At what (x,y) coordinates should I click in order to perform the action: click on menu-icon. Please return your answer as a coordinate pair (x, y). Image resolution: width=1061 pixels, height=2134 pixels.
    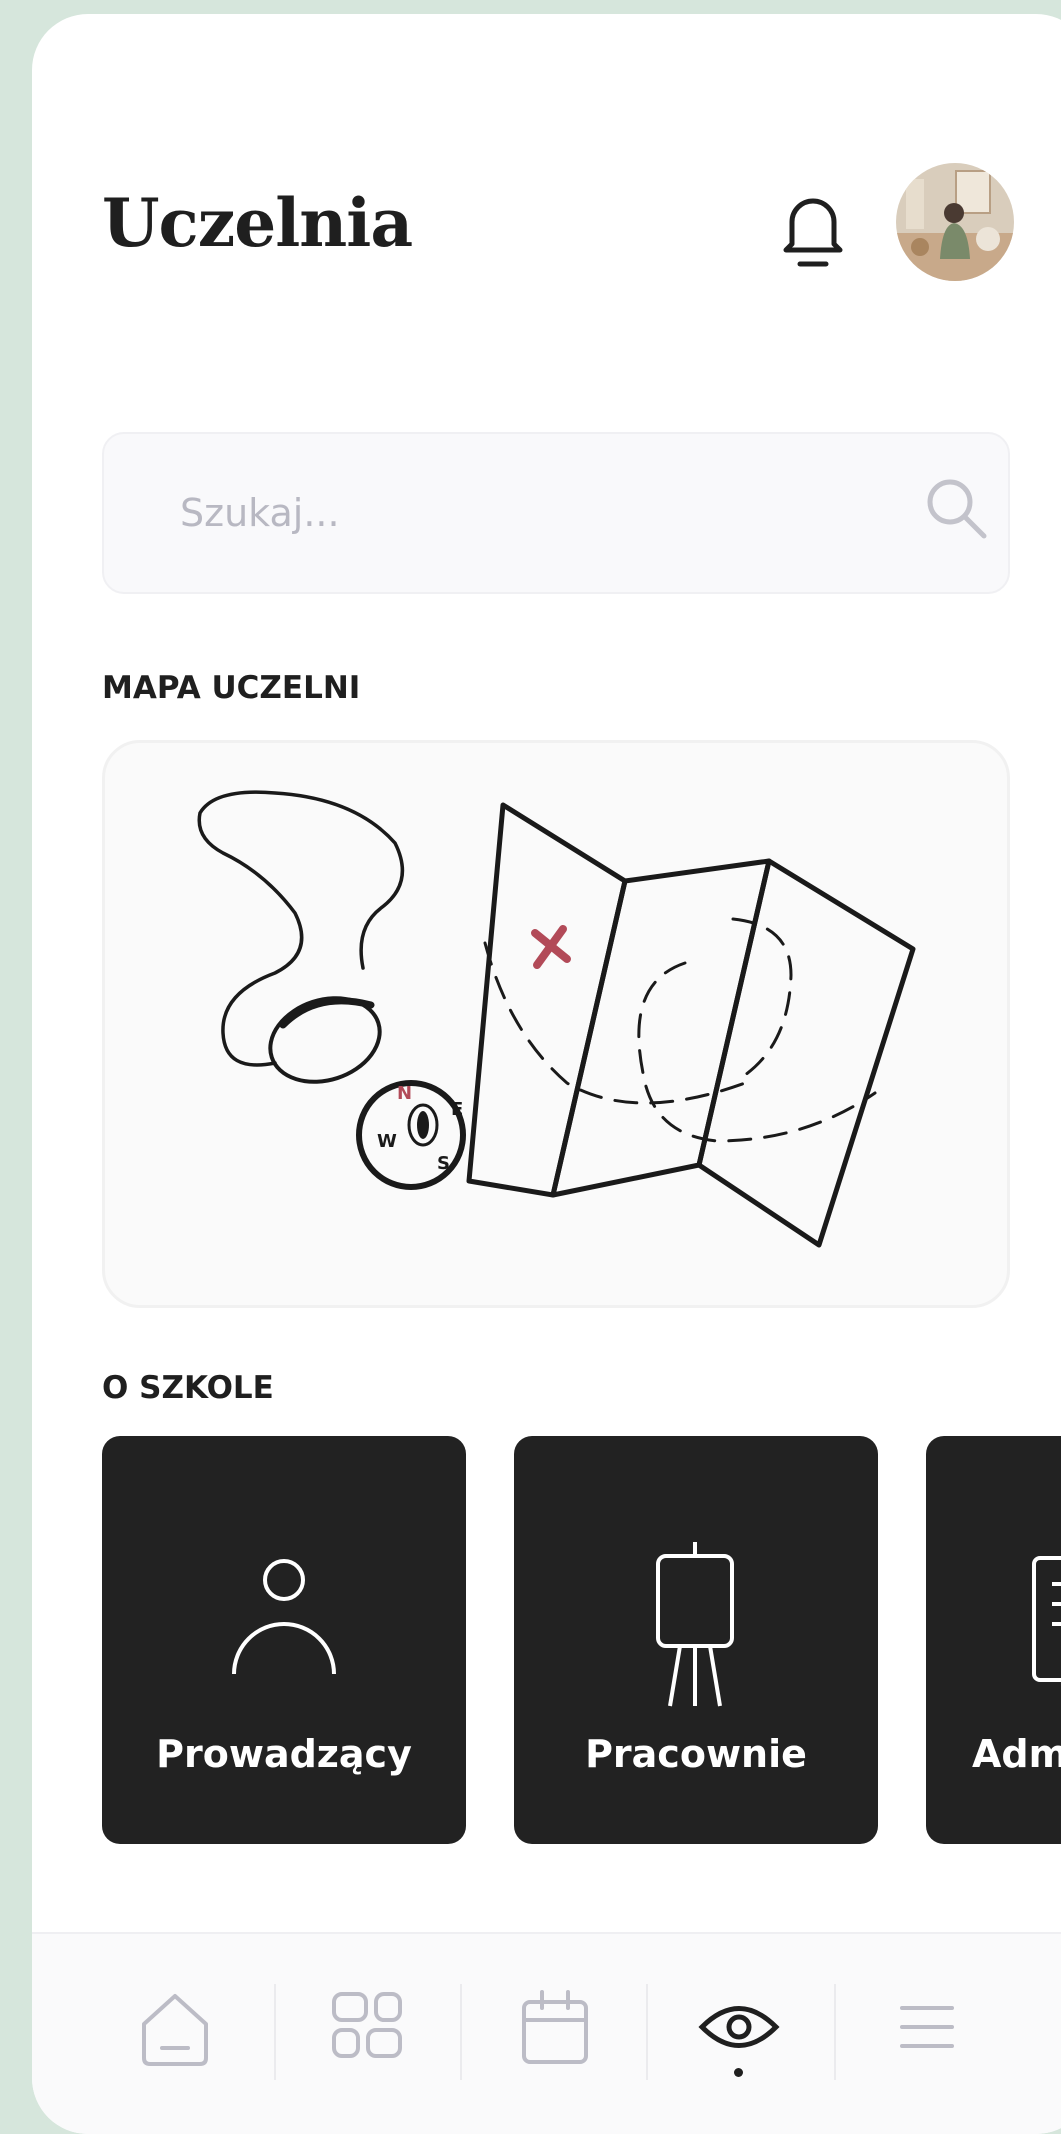
    Looking at the image, I should click on (927, 2027).